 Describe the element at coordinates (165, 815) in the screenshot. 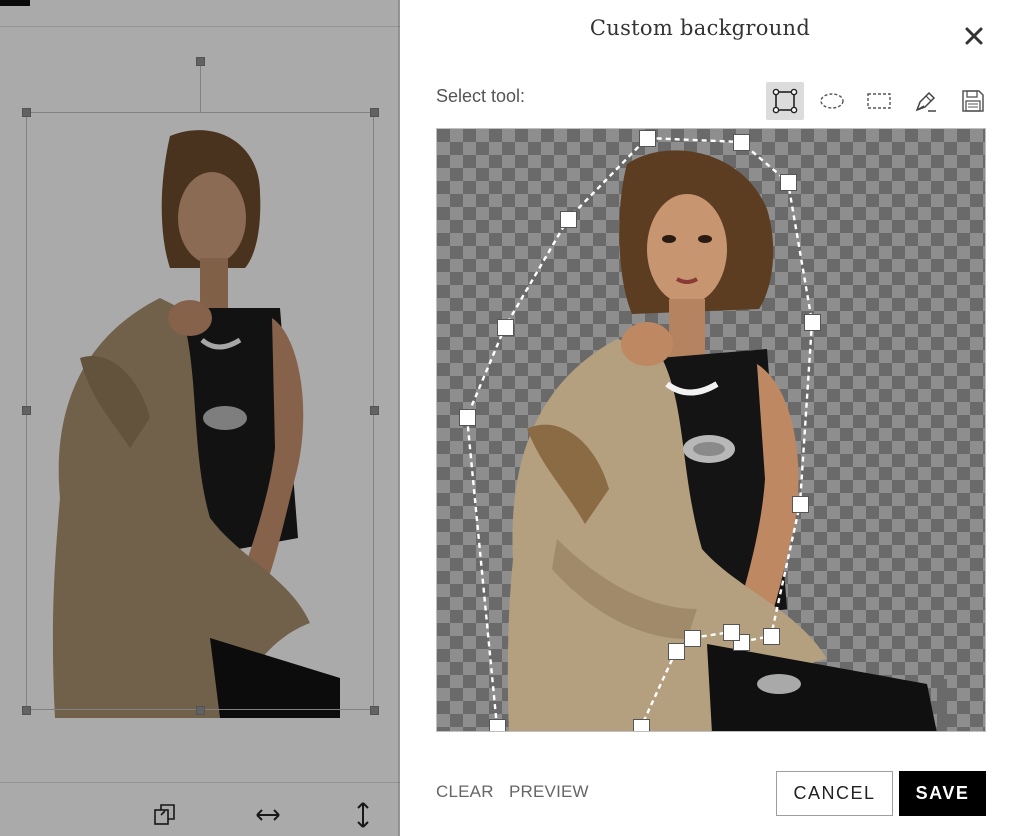

I see `duplicate-icon` at that location.